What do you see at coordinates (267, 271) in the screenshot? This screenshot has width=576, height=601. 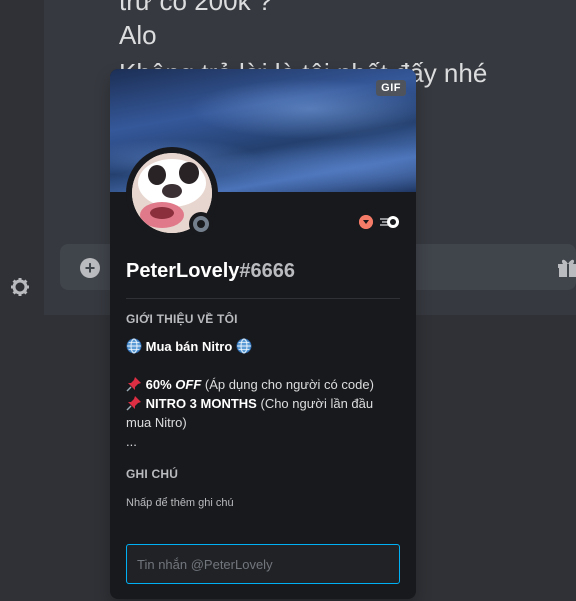 I see `username-discriminator: #6666` at bounding box center [267, 271].